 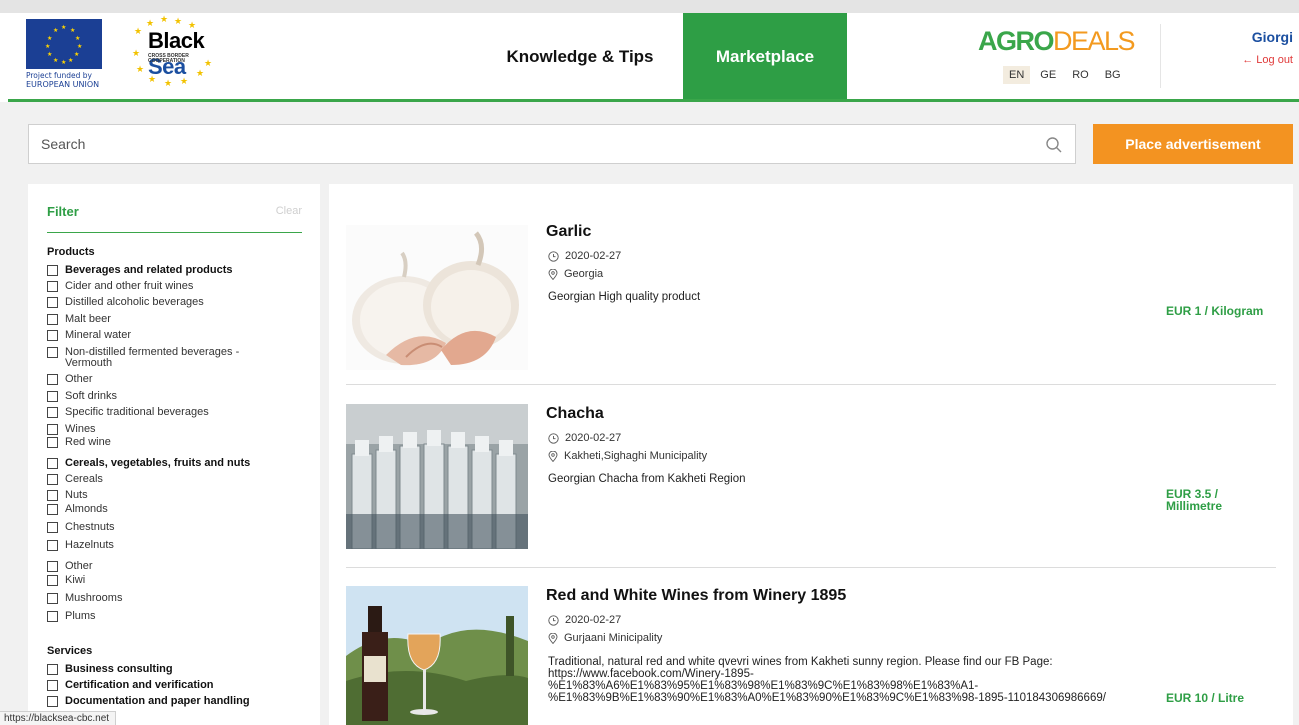 I want to click on browser-strip, so click(x=649, y=6).